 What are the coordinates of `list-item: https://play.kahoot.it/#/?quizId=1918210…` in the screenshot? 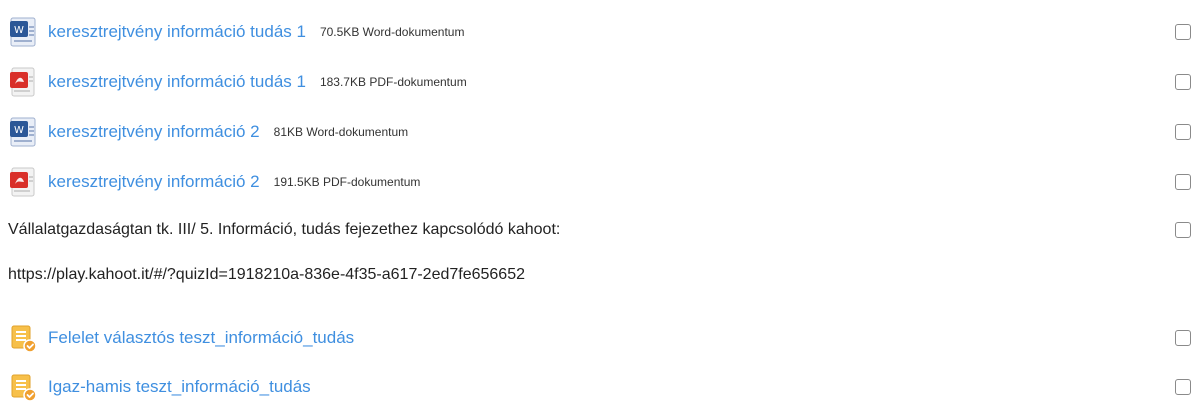 It's located at (598, 275).